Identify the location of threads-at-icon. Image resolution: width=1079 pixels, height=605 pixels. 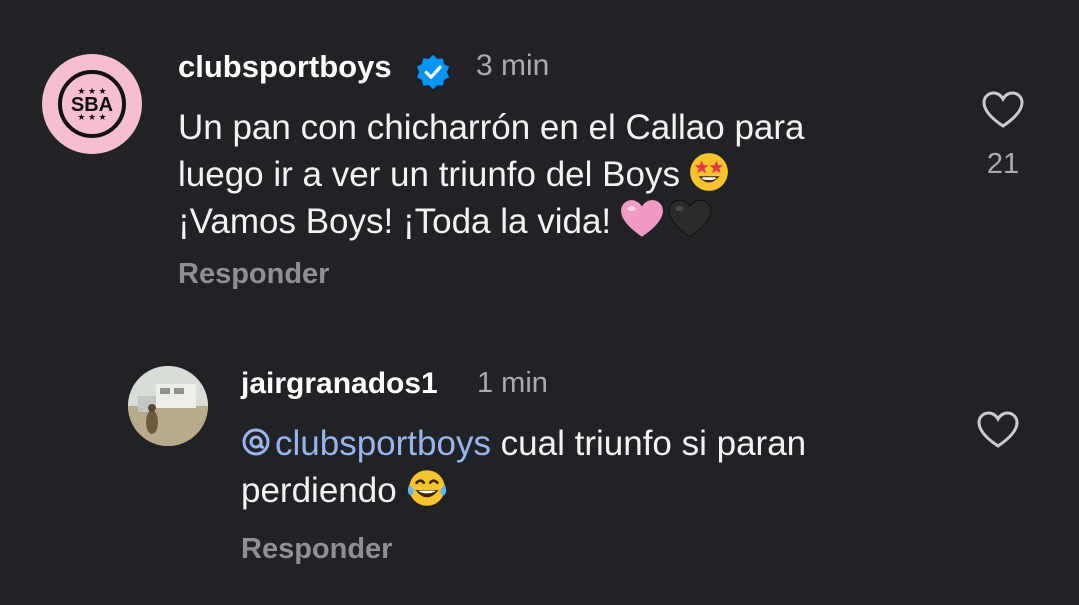
(256, 442).